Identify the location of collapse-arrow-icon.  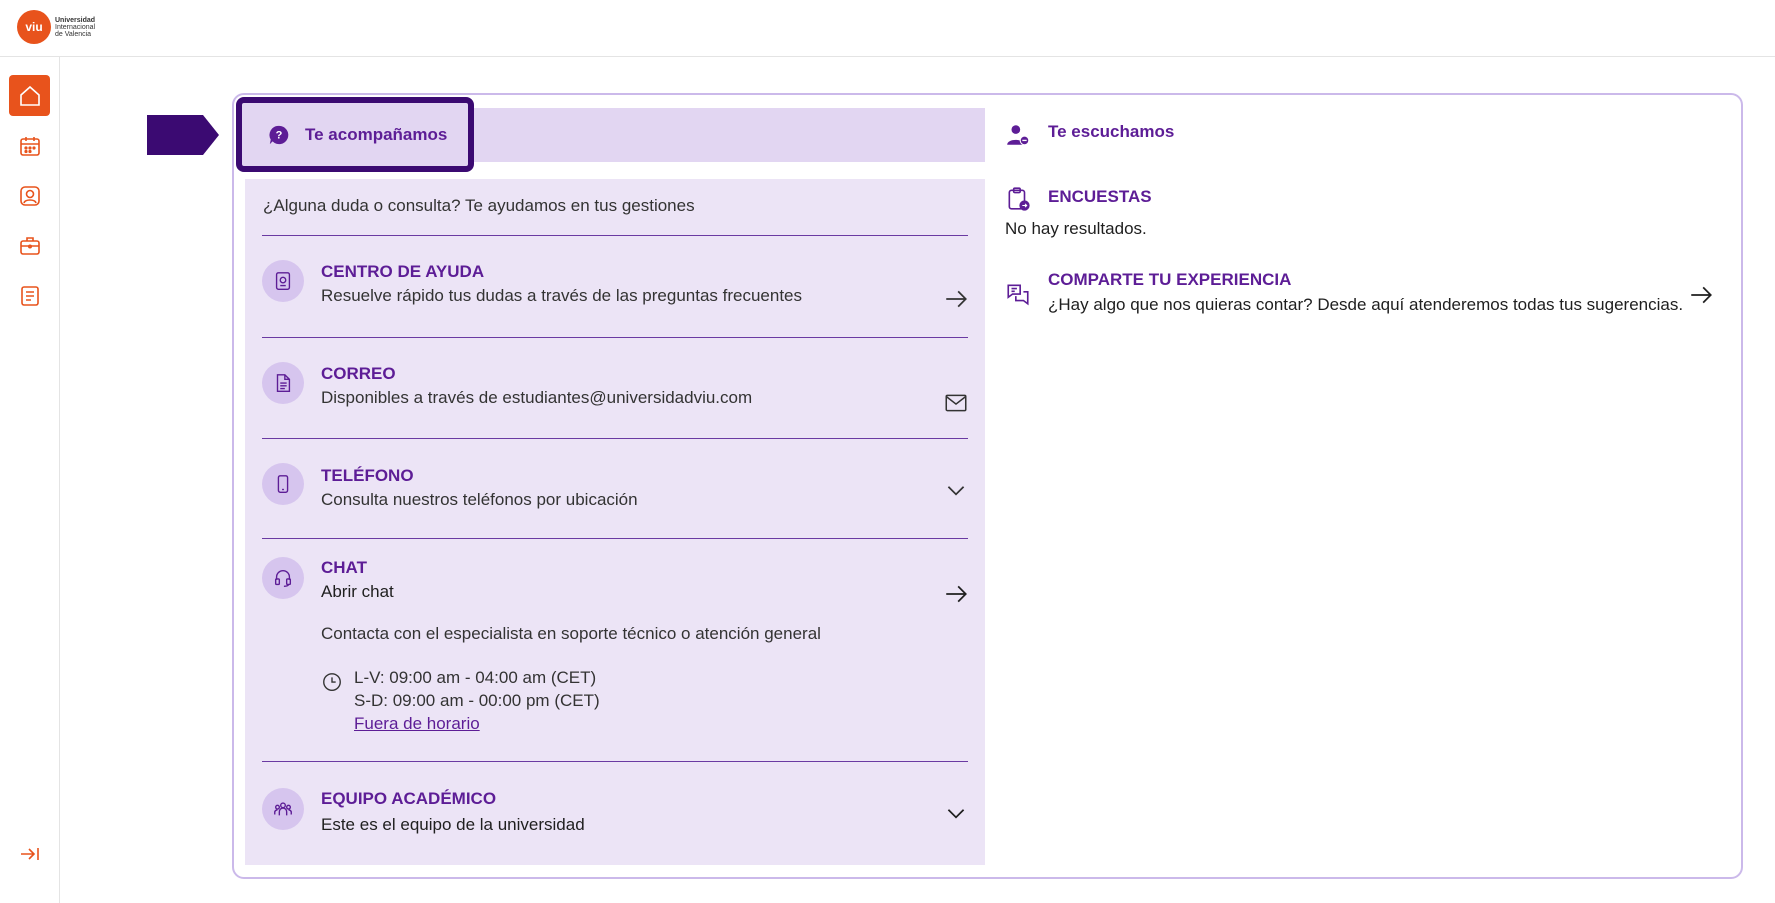
(29, 853).